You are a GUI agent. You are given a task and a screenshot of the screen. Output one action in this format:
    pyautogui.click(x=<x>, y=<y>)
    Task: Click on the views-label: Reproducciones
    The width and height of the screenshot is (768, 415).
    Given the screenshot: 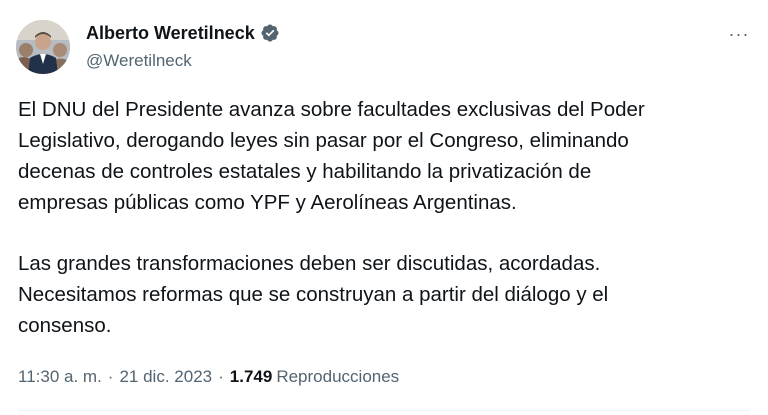 What is the action you would take?
    pyautogui.click(x=338, y=376)
    